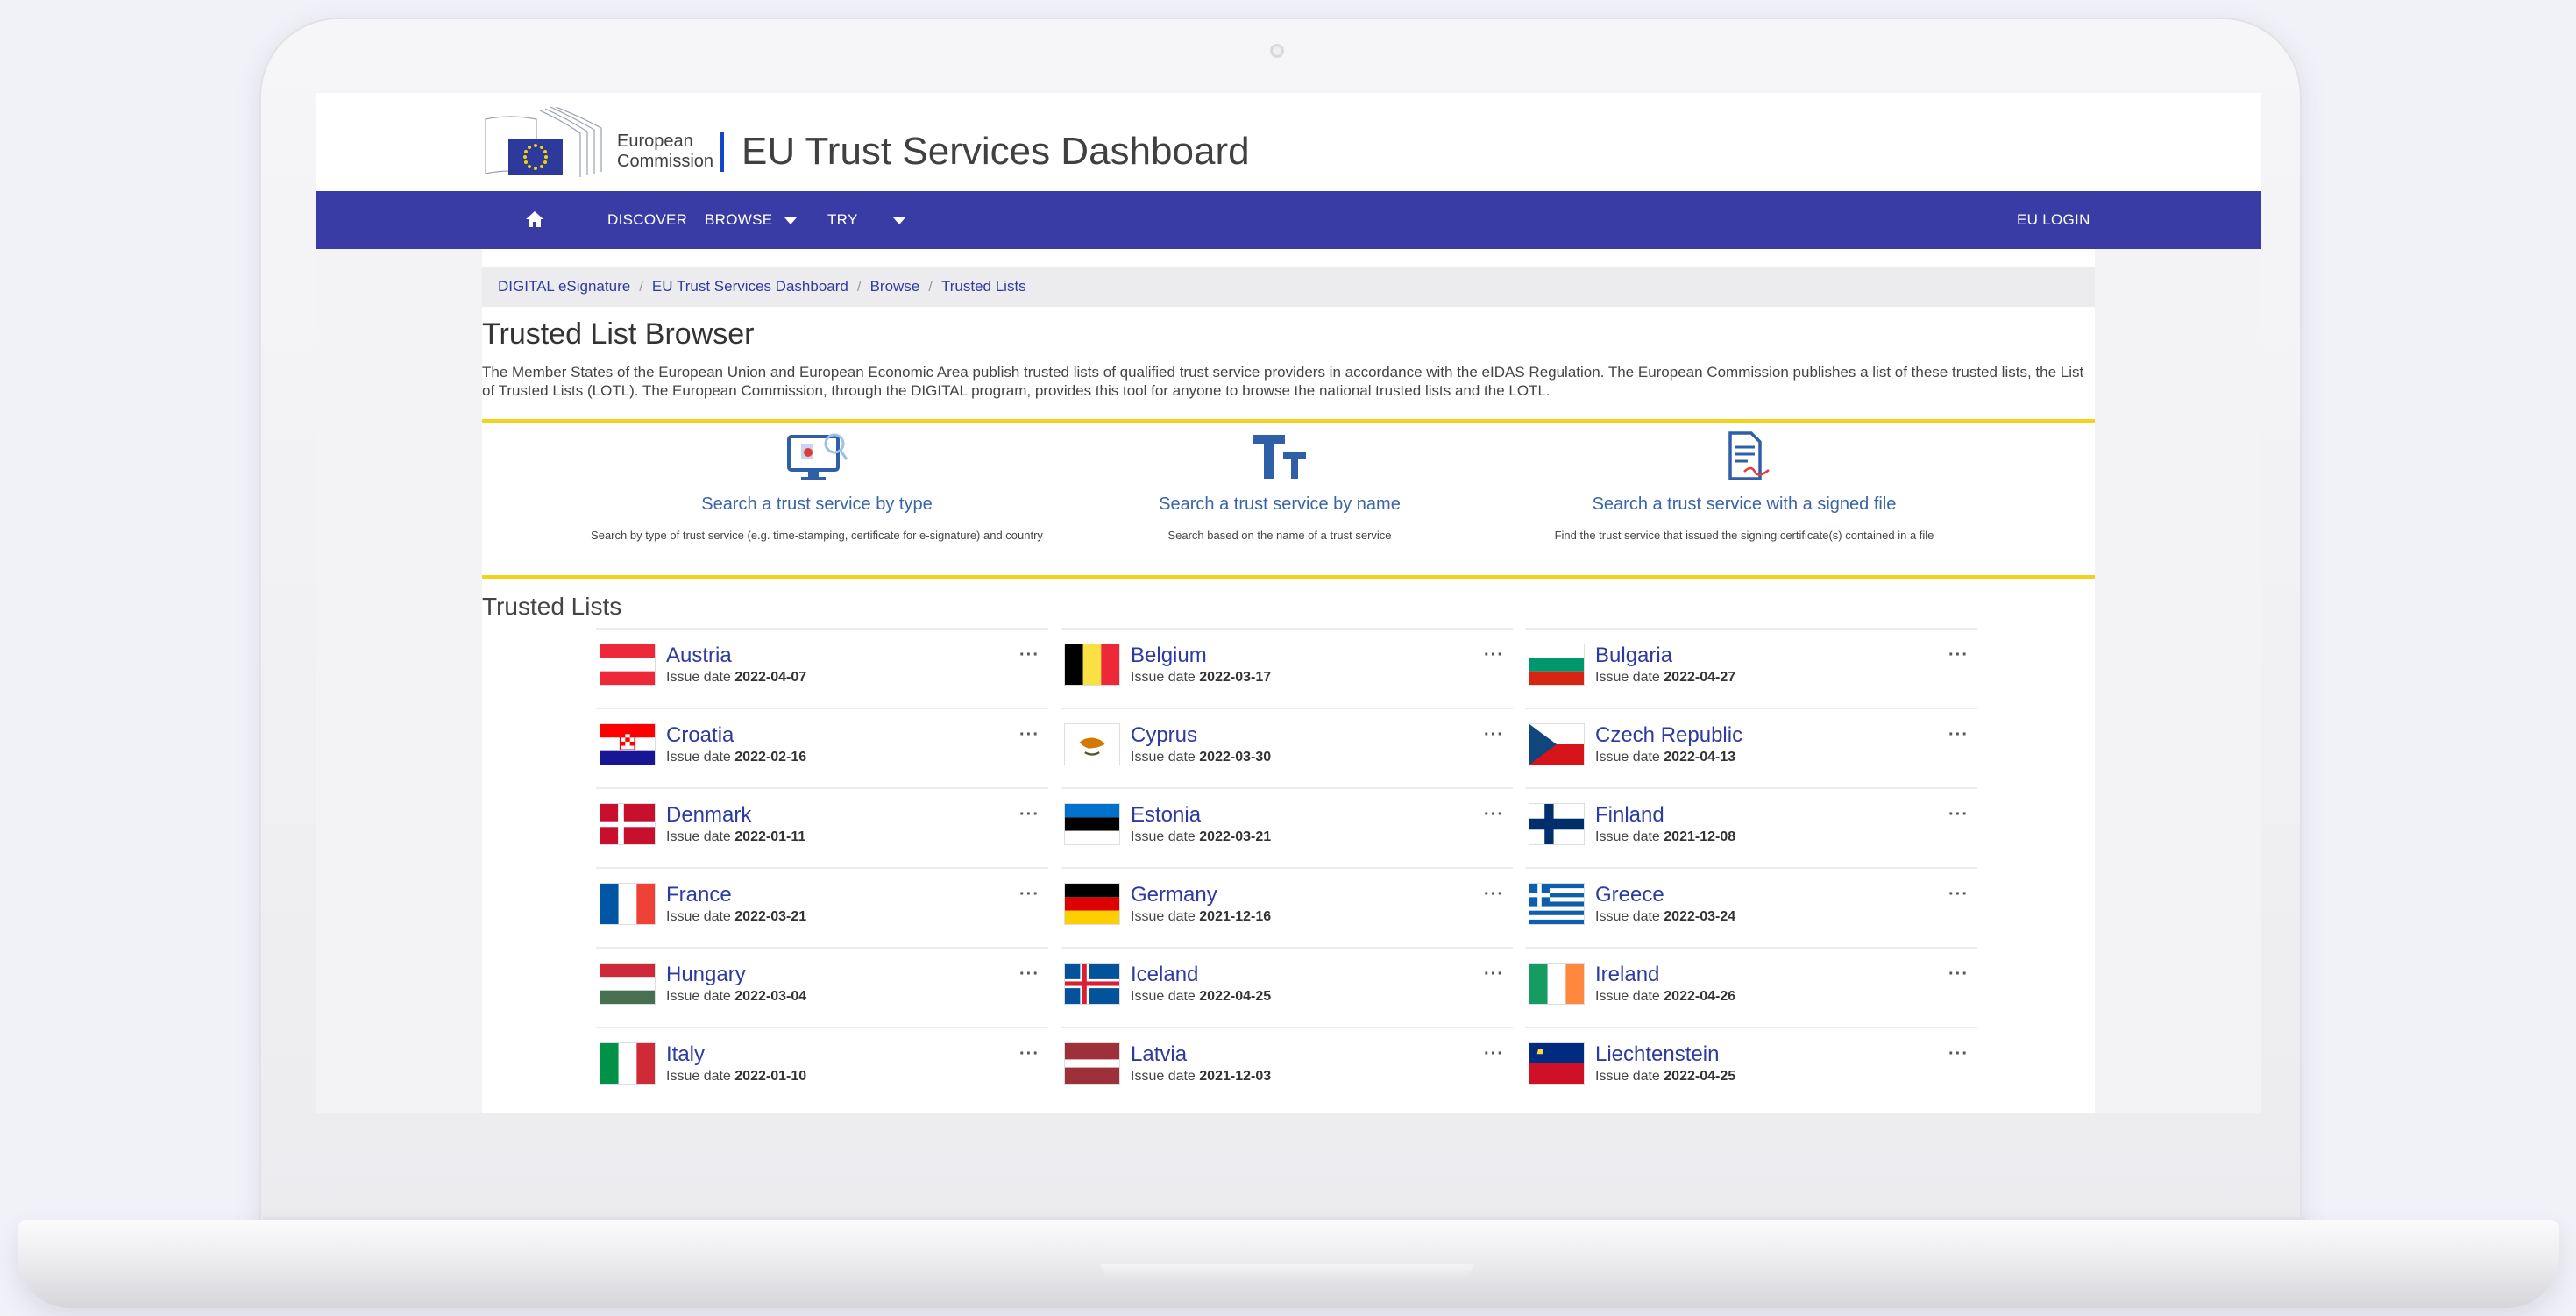  I want to click on country-name: Finland, so click(1629, 815).